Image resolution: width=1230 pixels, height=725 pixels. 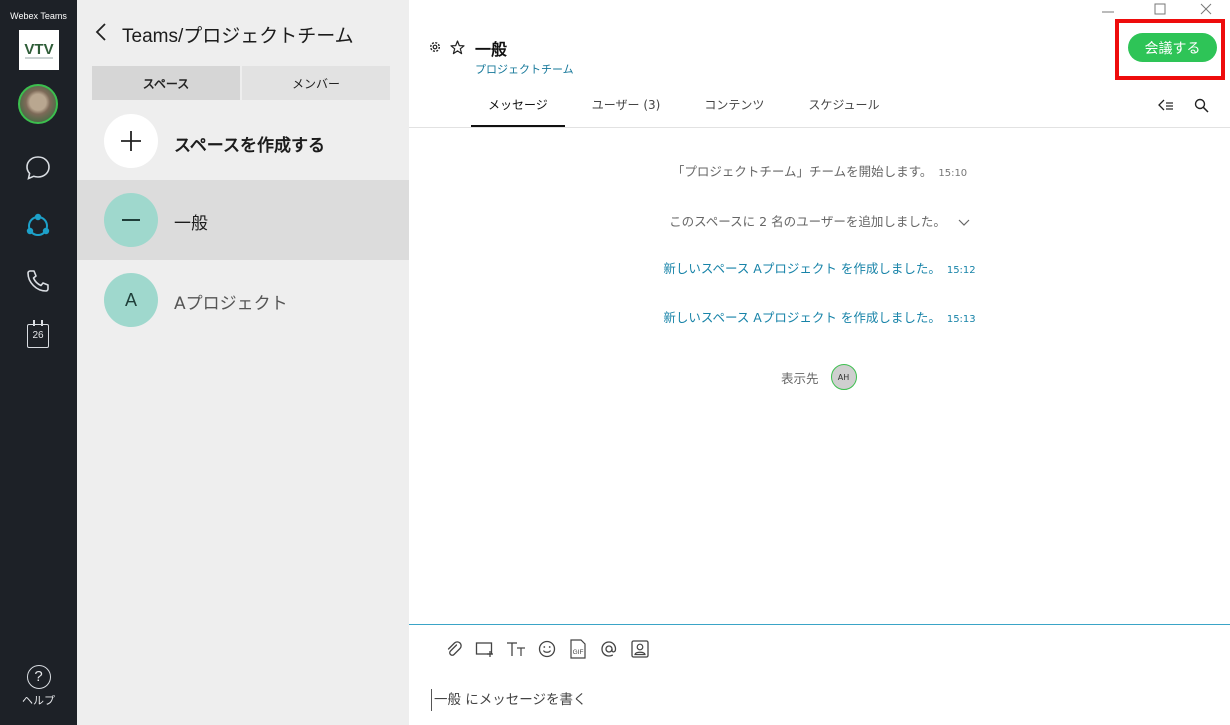 I want to click on space-name: 一般, so click(x=191, y=224).